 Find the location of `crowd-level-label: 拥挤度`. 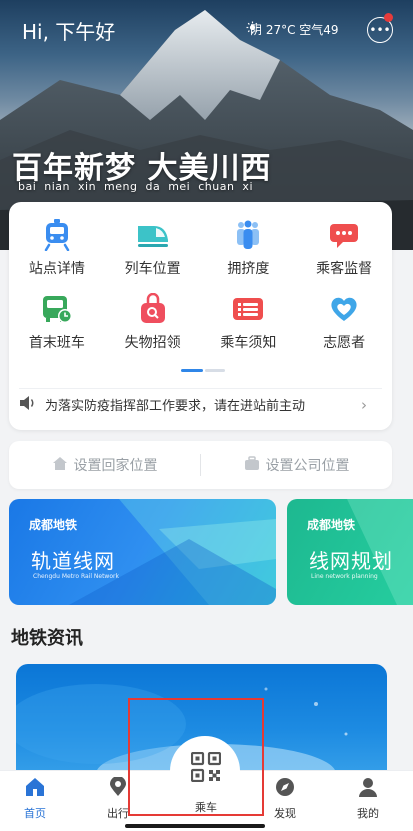

crowd-level-label: 拥挤度 is located at coordinates (248, 269).